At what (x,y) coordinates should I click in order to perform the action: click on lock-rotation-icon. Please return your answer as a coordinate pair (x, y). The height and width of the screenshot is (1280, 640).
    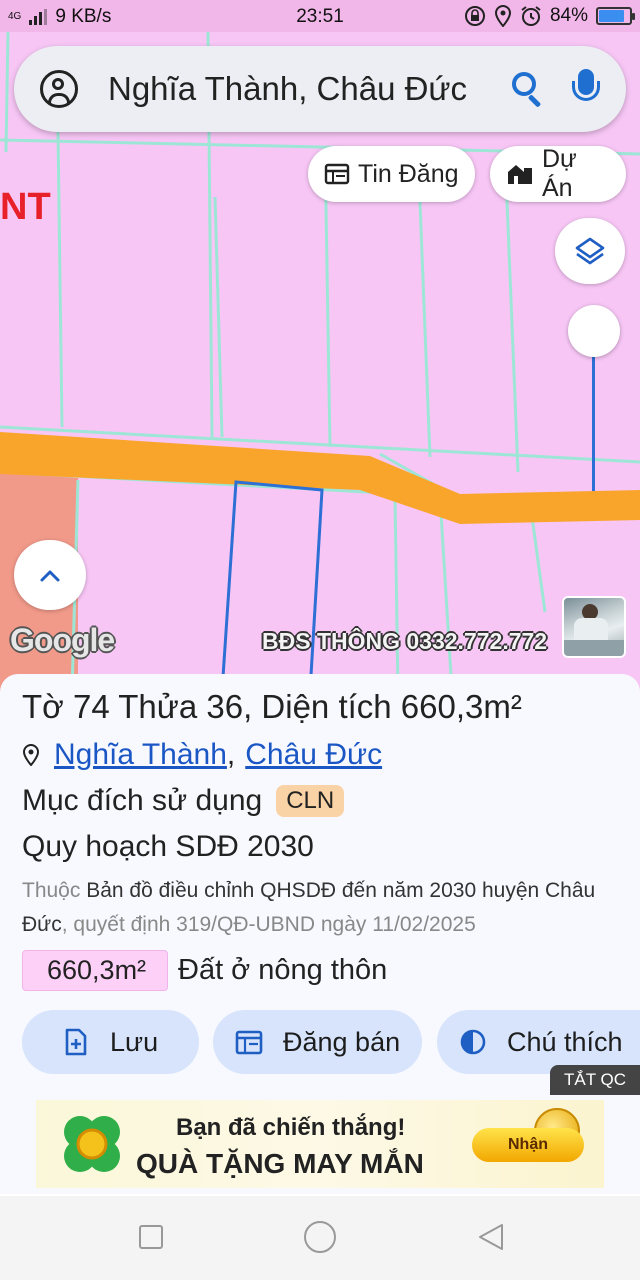
    Looking at the image, I should click on (474, 16).